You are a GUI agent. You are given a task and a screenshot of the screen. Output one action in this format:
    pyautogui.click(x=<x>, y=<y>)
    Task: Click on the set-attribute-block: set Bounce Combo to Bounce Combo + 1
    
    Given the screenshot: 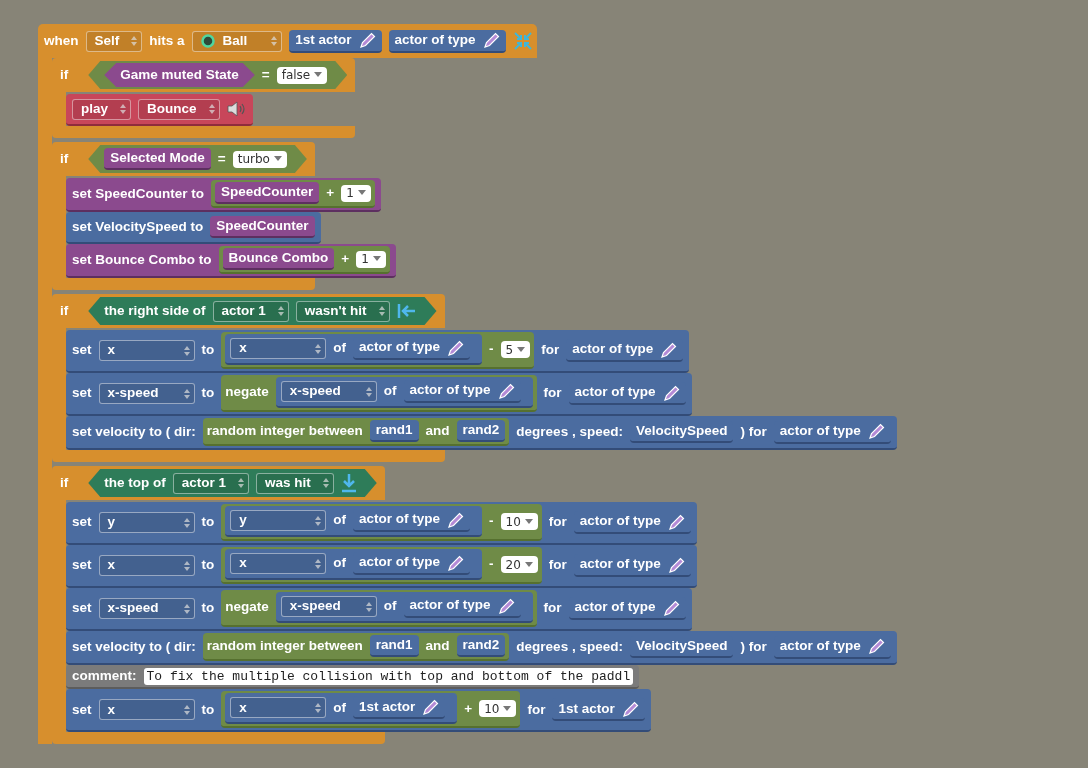 What is the action you would take?
    pyautogui.click(x=231, y=261)
    